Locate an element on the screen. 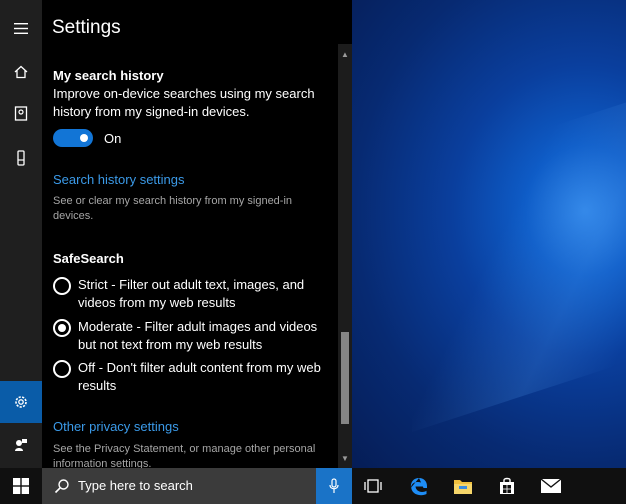 This screenshot has width=626, height=504. search-history-heading: My search history is located at coordinates (108, 75).